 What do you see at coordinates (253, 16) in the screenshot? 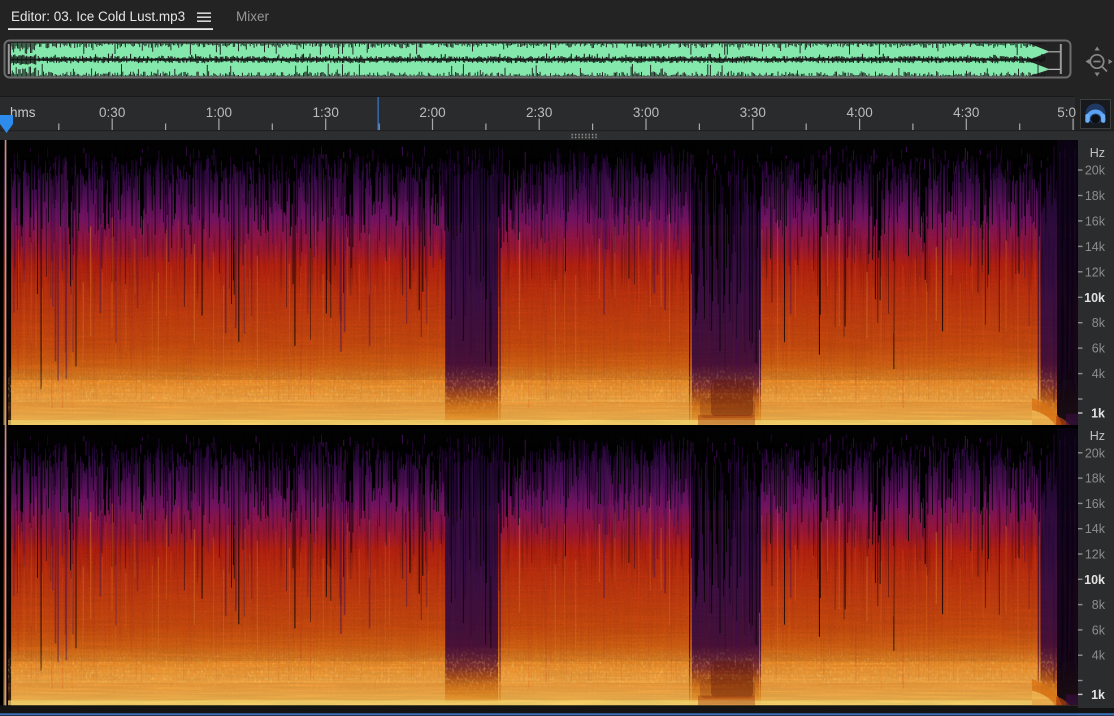
I see `svg-text: Mixer` at bounding box center [253, 16].